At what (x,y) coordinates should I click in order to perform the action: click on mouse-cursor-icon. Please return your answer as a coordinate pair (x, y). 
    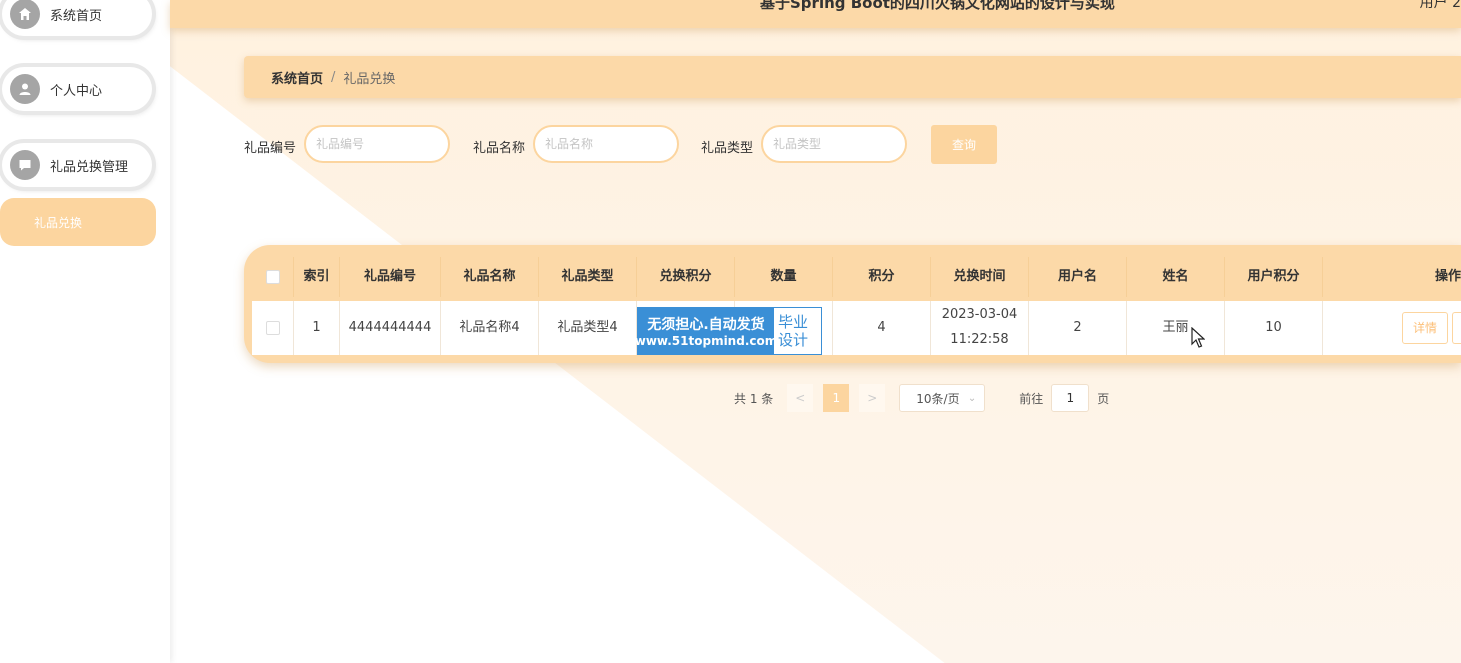
    Looking at the image, I should click on (1198, 337).